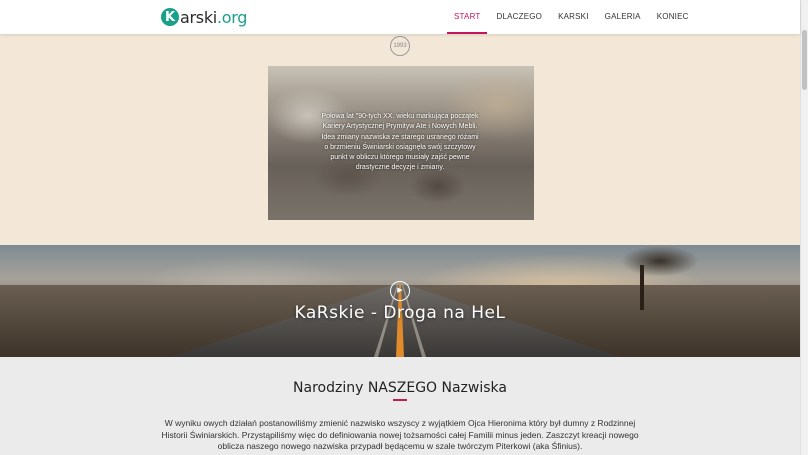 This screenshot has height=455, width=808. Describe the element at coordinates (400, 46) in the screenshot. I see `year-badge: 1993` at that location.